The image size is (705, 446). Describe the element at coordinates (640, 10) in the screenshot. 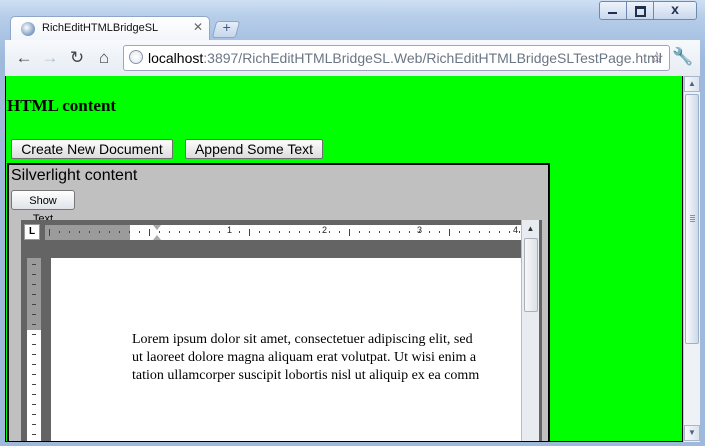

I see `maximize-icon` at that location.